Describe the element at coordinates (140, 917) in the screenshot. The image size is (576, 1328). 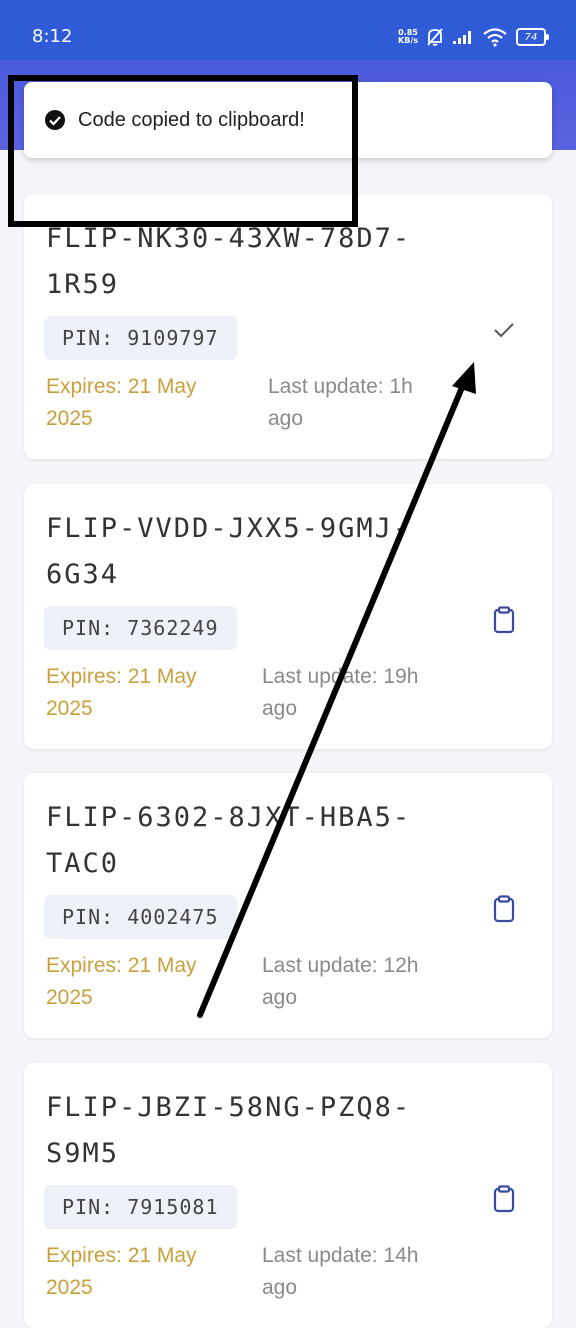
I see `pin-badge: PIN: 4002475` at that location.